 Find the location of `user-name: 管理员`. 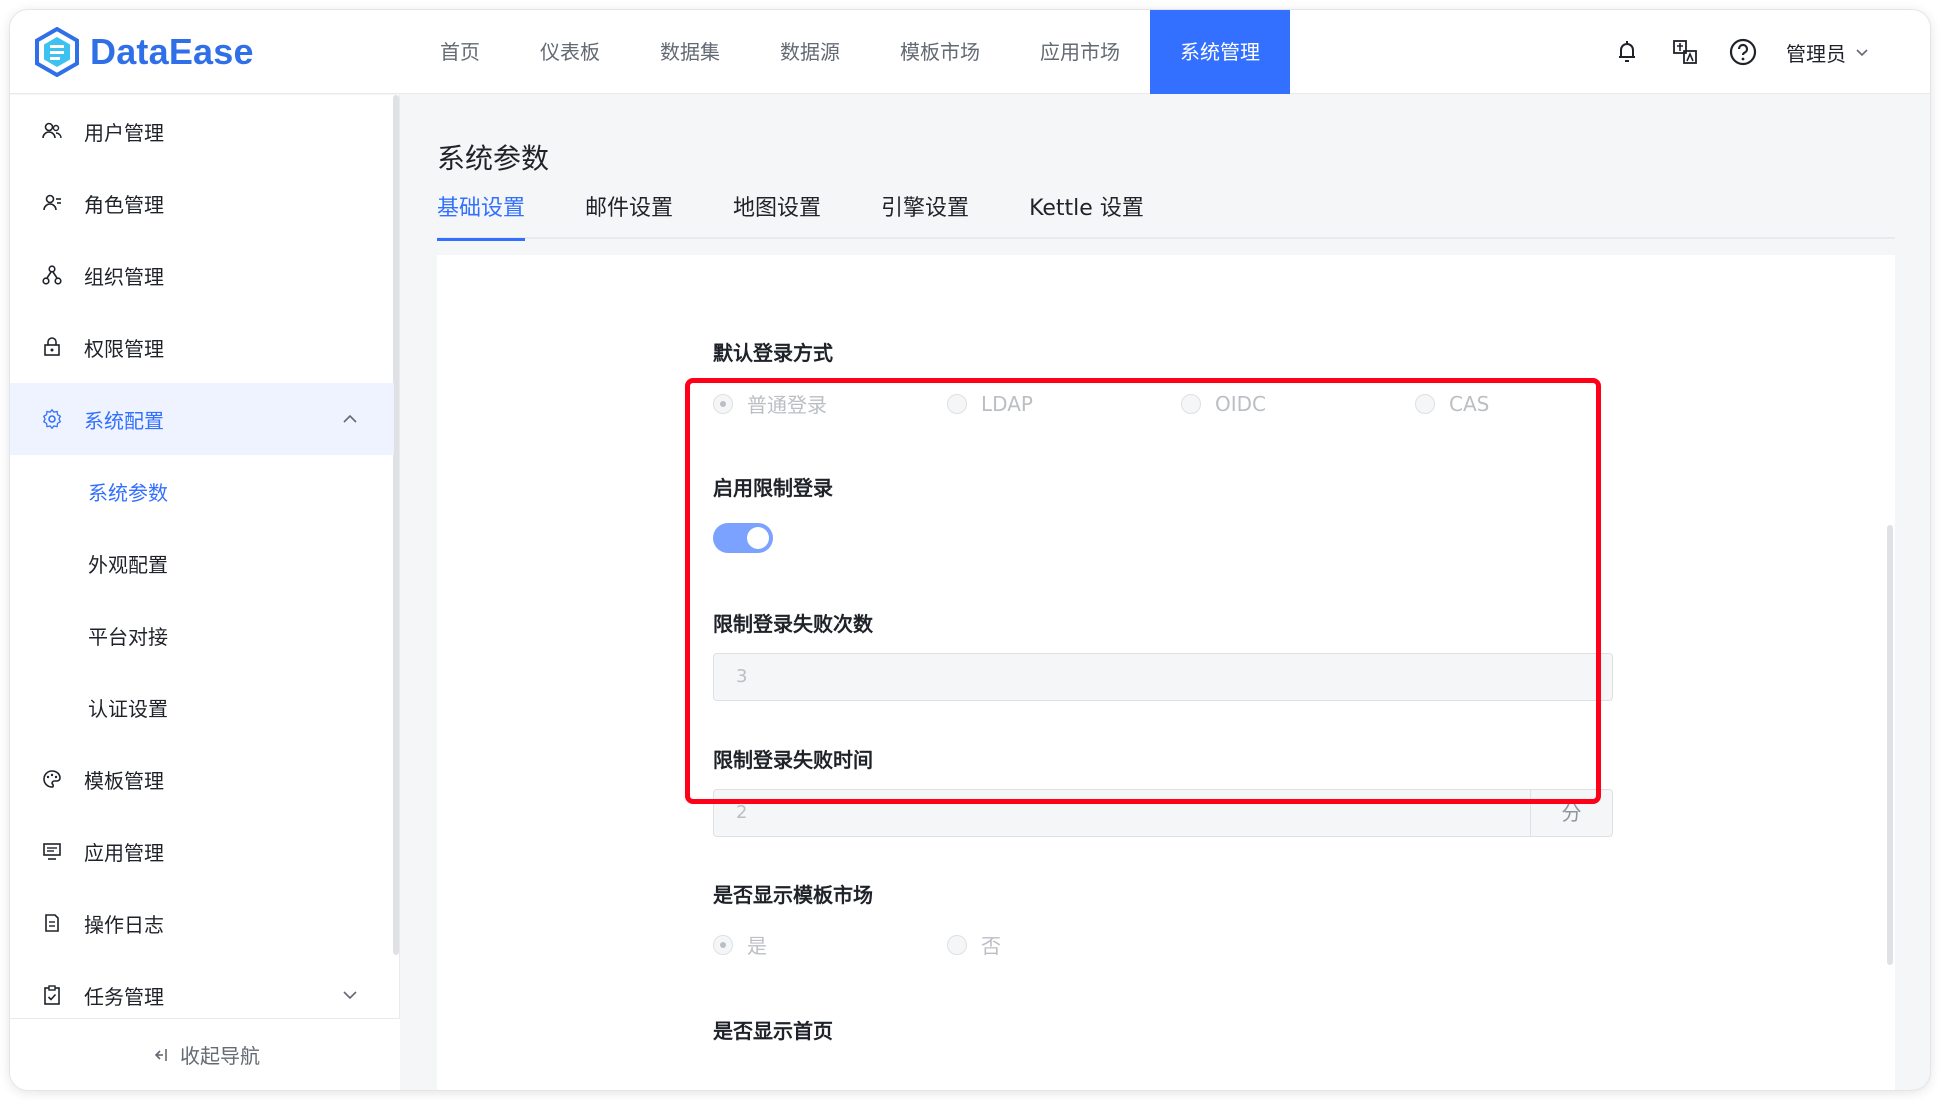

user-name: 管理员 is located at coordinates (1816, 53).